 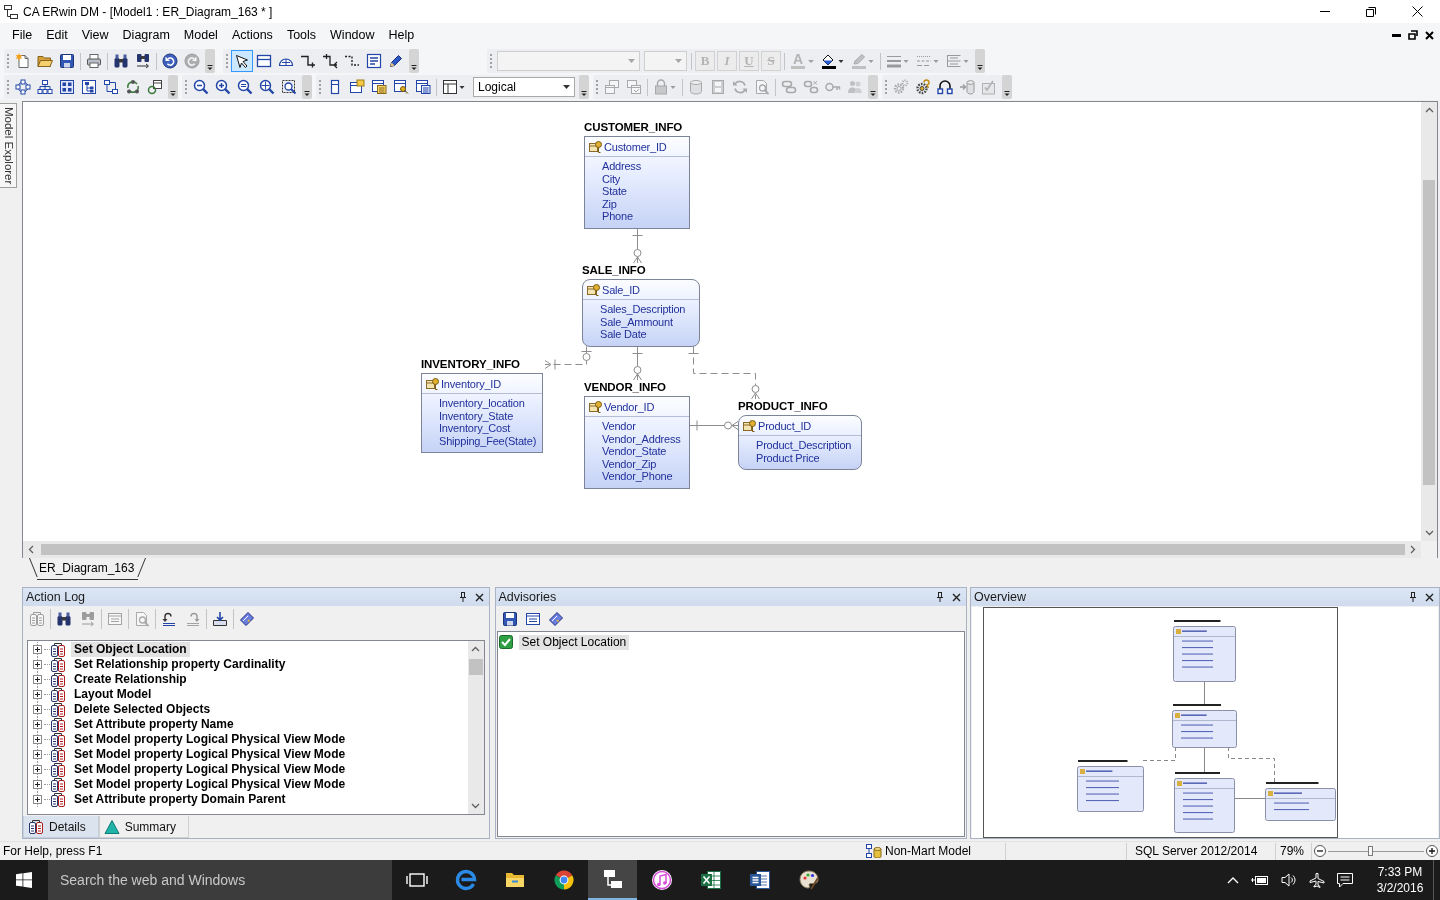 What do you see at coordinates (1317, 880) in the screenshot?
I see `airplane-icon` at bounding box center [1317, 880].